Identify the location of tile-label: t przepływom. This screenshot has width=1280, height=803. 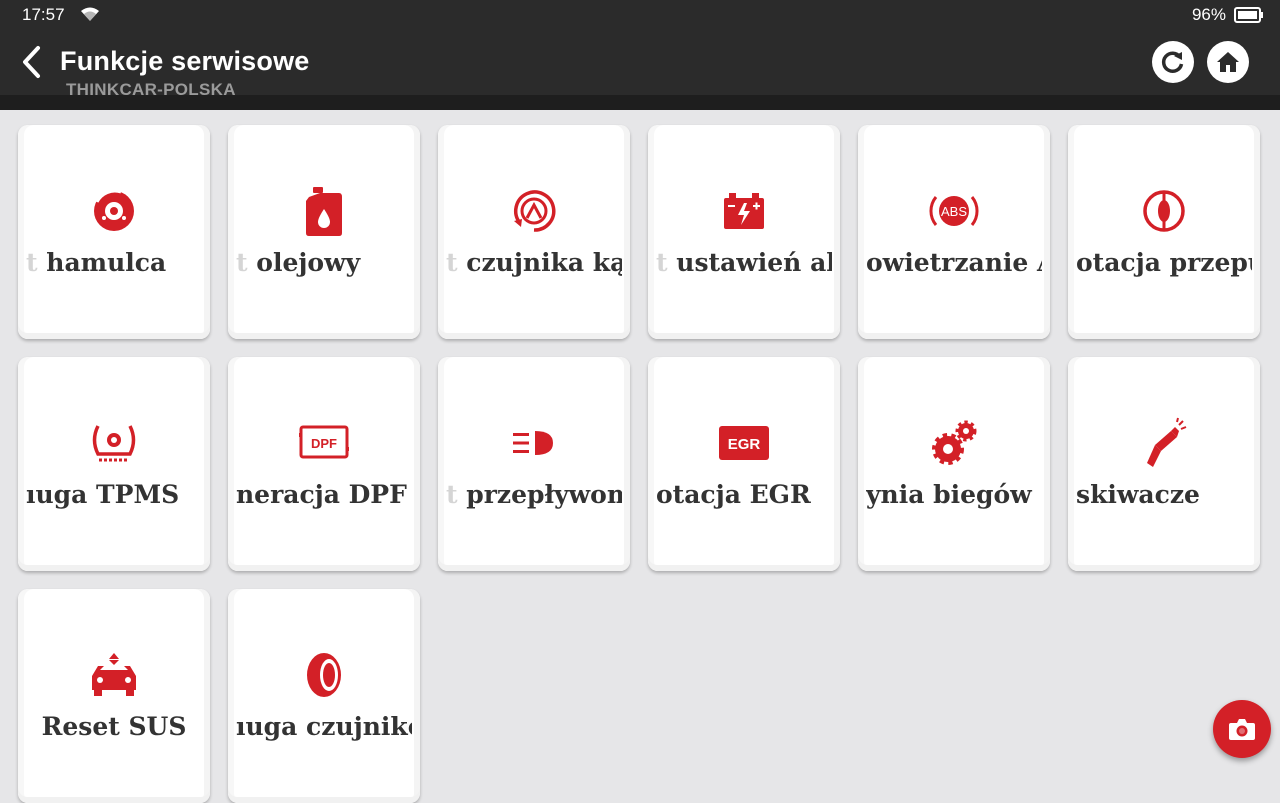
(534, 494).